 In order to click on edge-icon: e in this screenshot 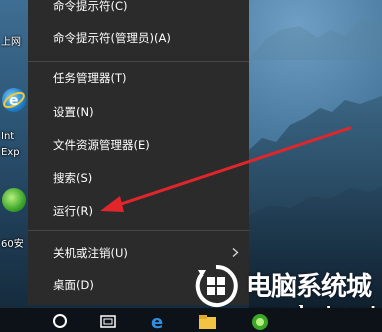, I will do `click(159, 320)`.